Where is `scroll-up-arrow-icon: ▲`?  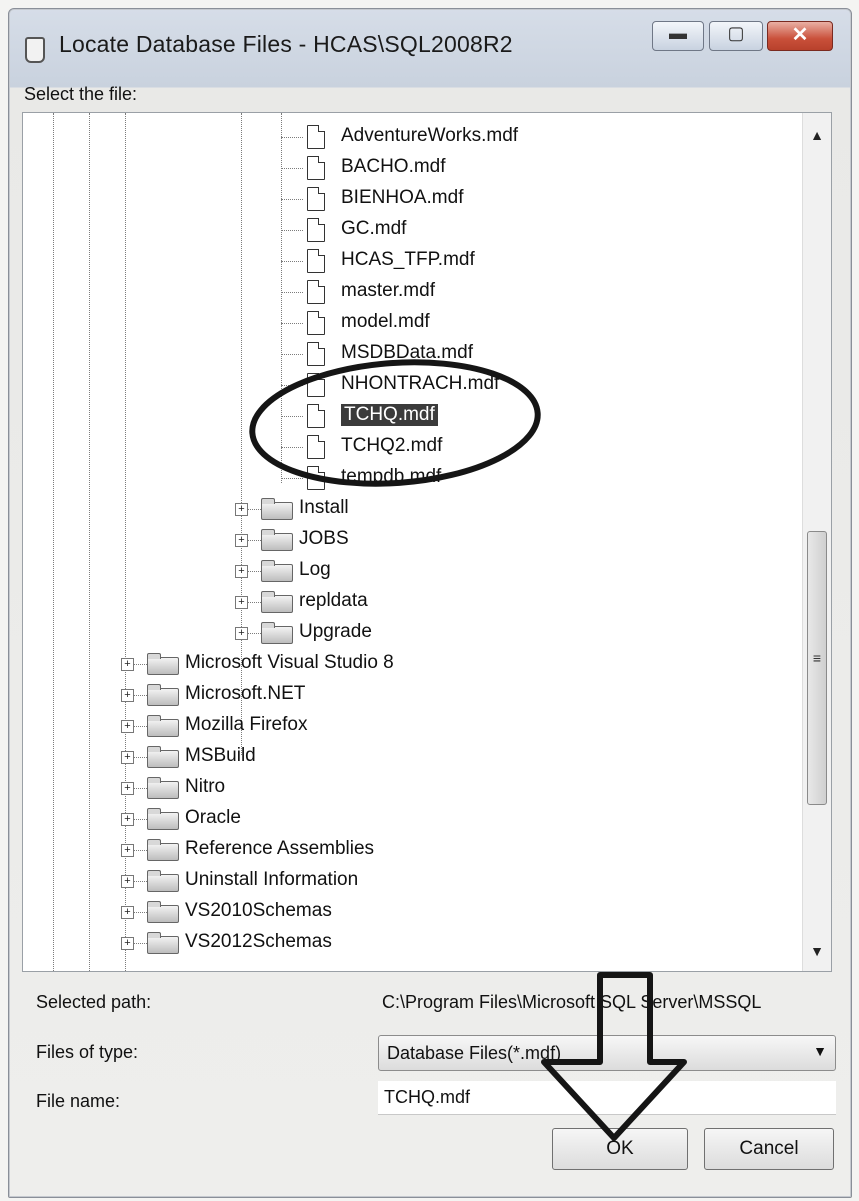
scroll-up-arrow-icon: ▲ is located at coordinates (817, 135).